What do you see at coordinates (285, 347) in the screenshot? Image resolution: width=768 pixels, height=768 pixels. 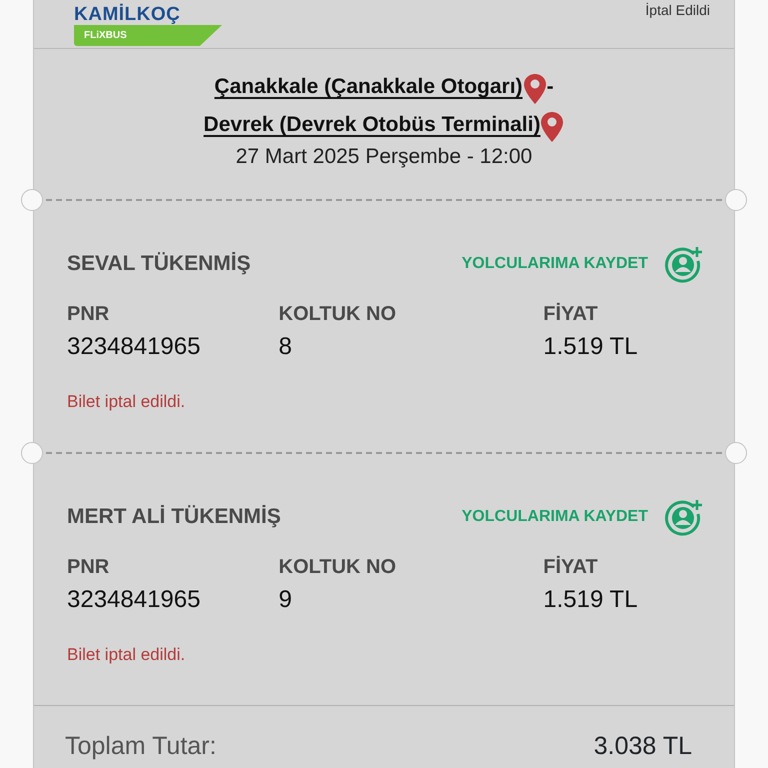 I see `field-value: 8` at bounding box center [285, 347].